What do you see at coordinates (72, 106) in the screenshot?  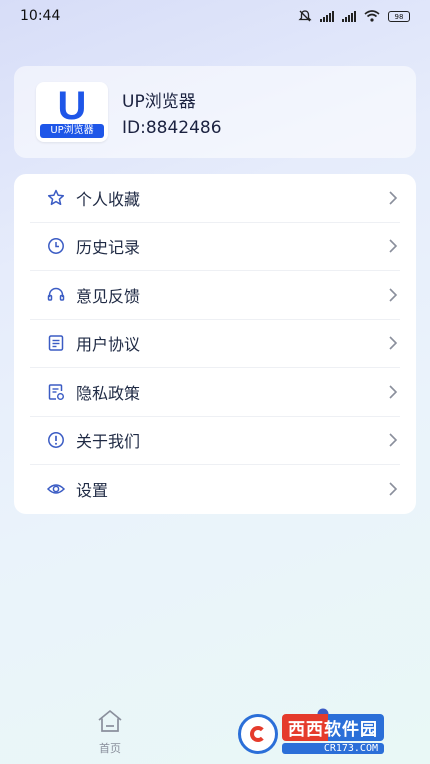 I see `logo-letter: U` at bounding box center [72, 106].